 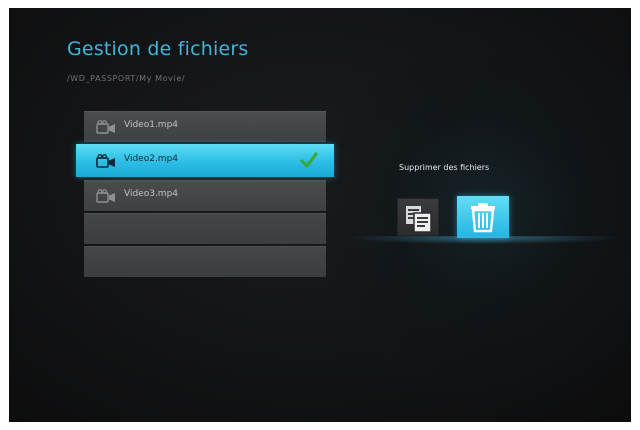 I want to click on trash-icon, so click(x=483, y=218).